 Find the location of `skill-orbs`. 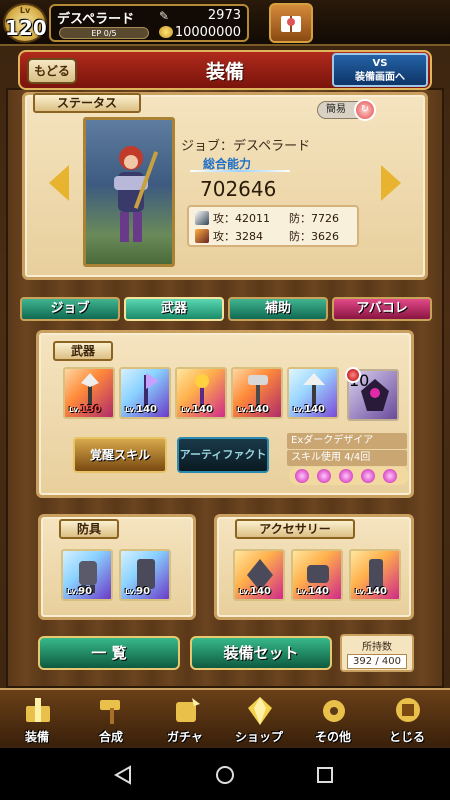

skill-orbs is located at coordinates (349, 476).